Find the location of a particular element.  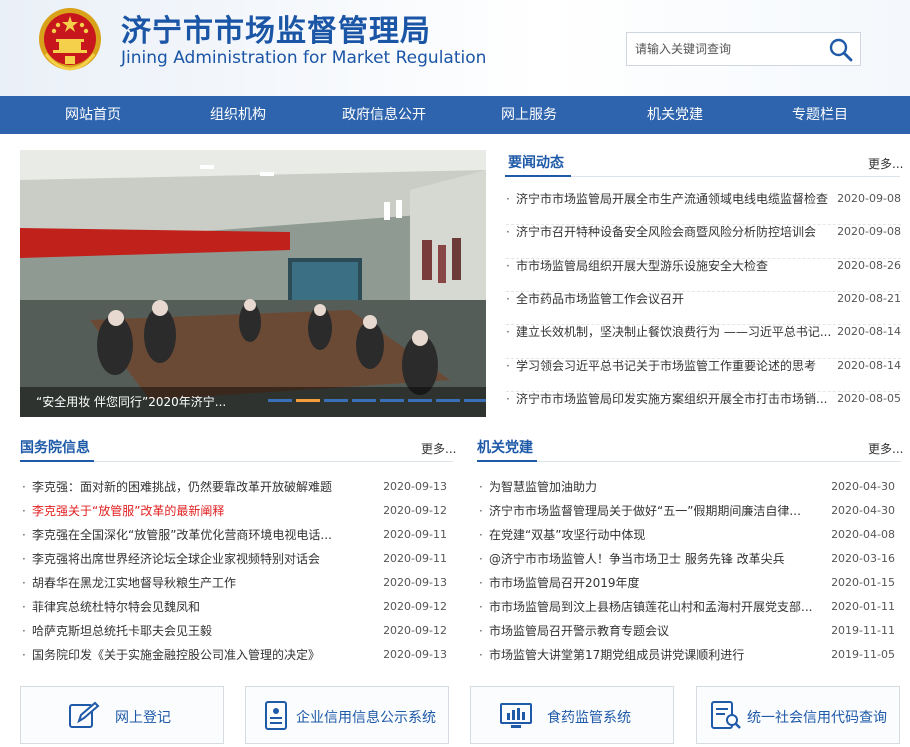

list-item: · 国务院印发《关于实施金融控股公司准入管理的决定》 2020-09-13 is located at coordinates (234, 655).